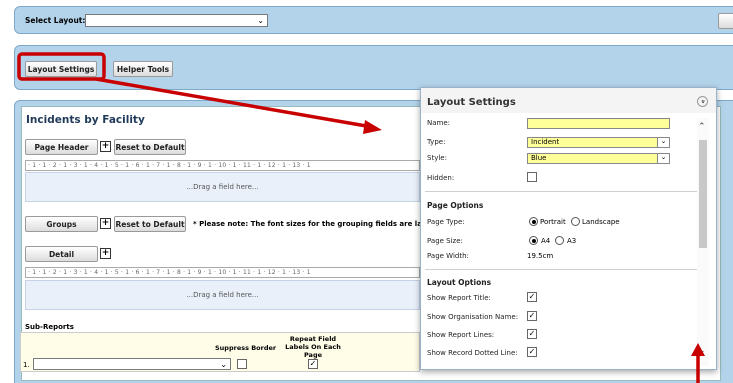 The height and width of the screenshot is (383, 733). I want to click on highlight-box, so click(61, 66).